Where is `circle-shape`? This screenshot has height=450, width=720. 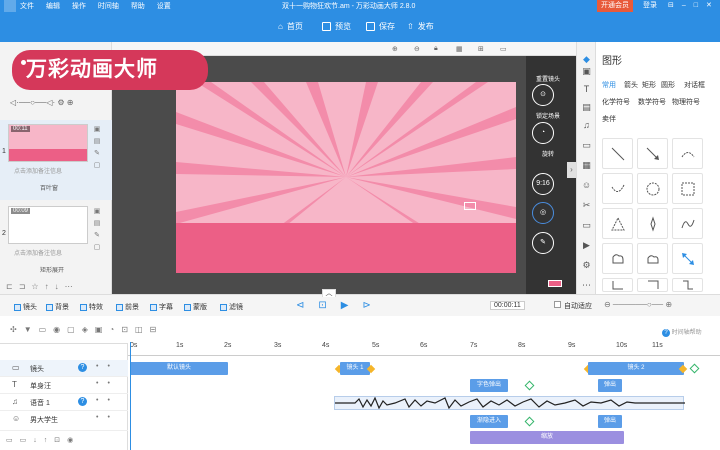 circle-shape is located at coordinates (652, 188).